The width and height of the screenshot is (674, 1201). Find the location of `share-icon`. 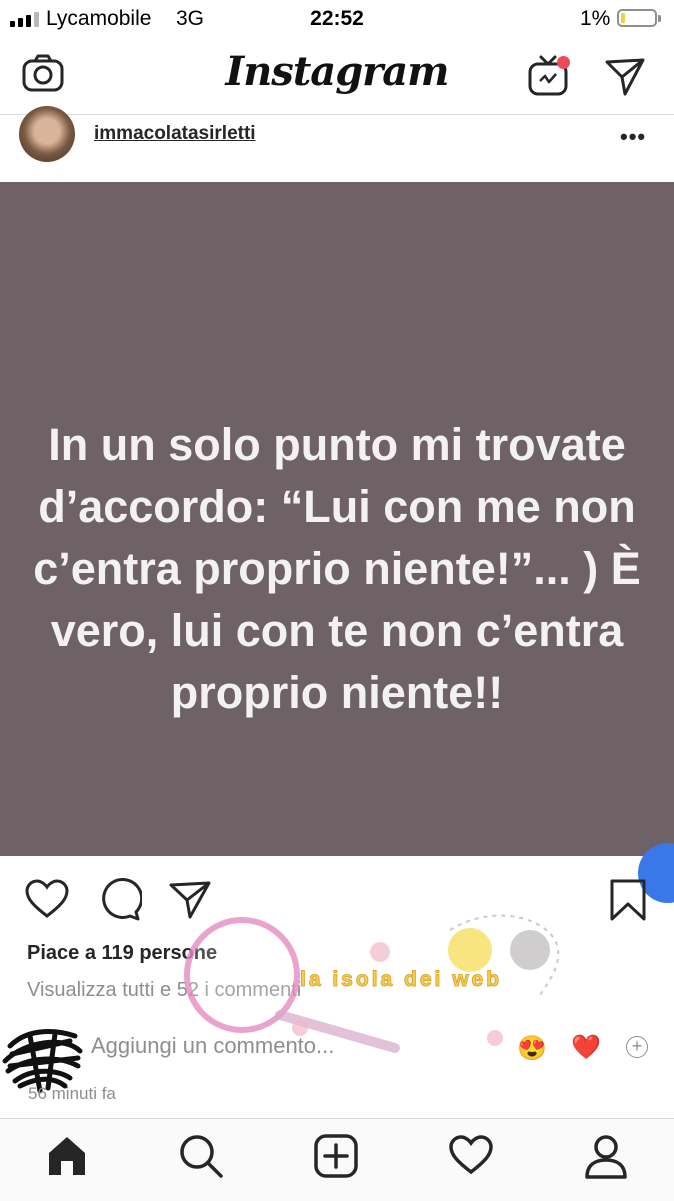

share-icon is located at coordinates (190, 900).